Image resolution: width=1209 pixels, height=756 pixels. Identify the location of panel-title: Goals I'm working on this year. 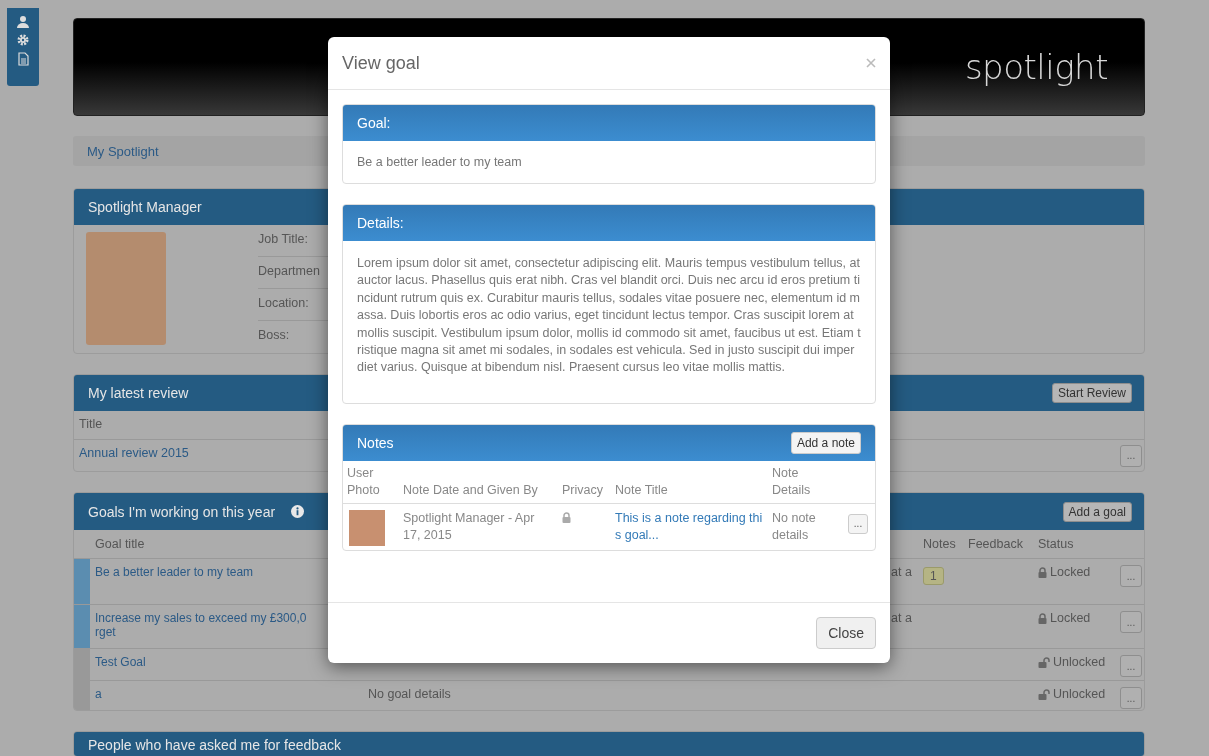
(182, 511).